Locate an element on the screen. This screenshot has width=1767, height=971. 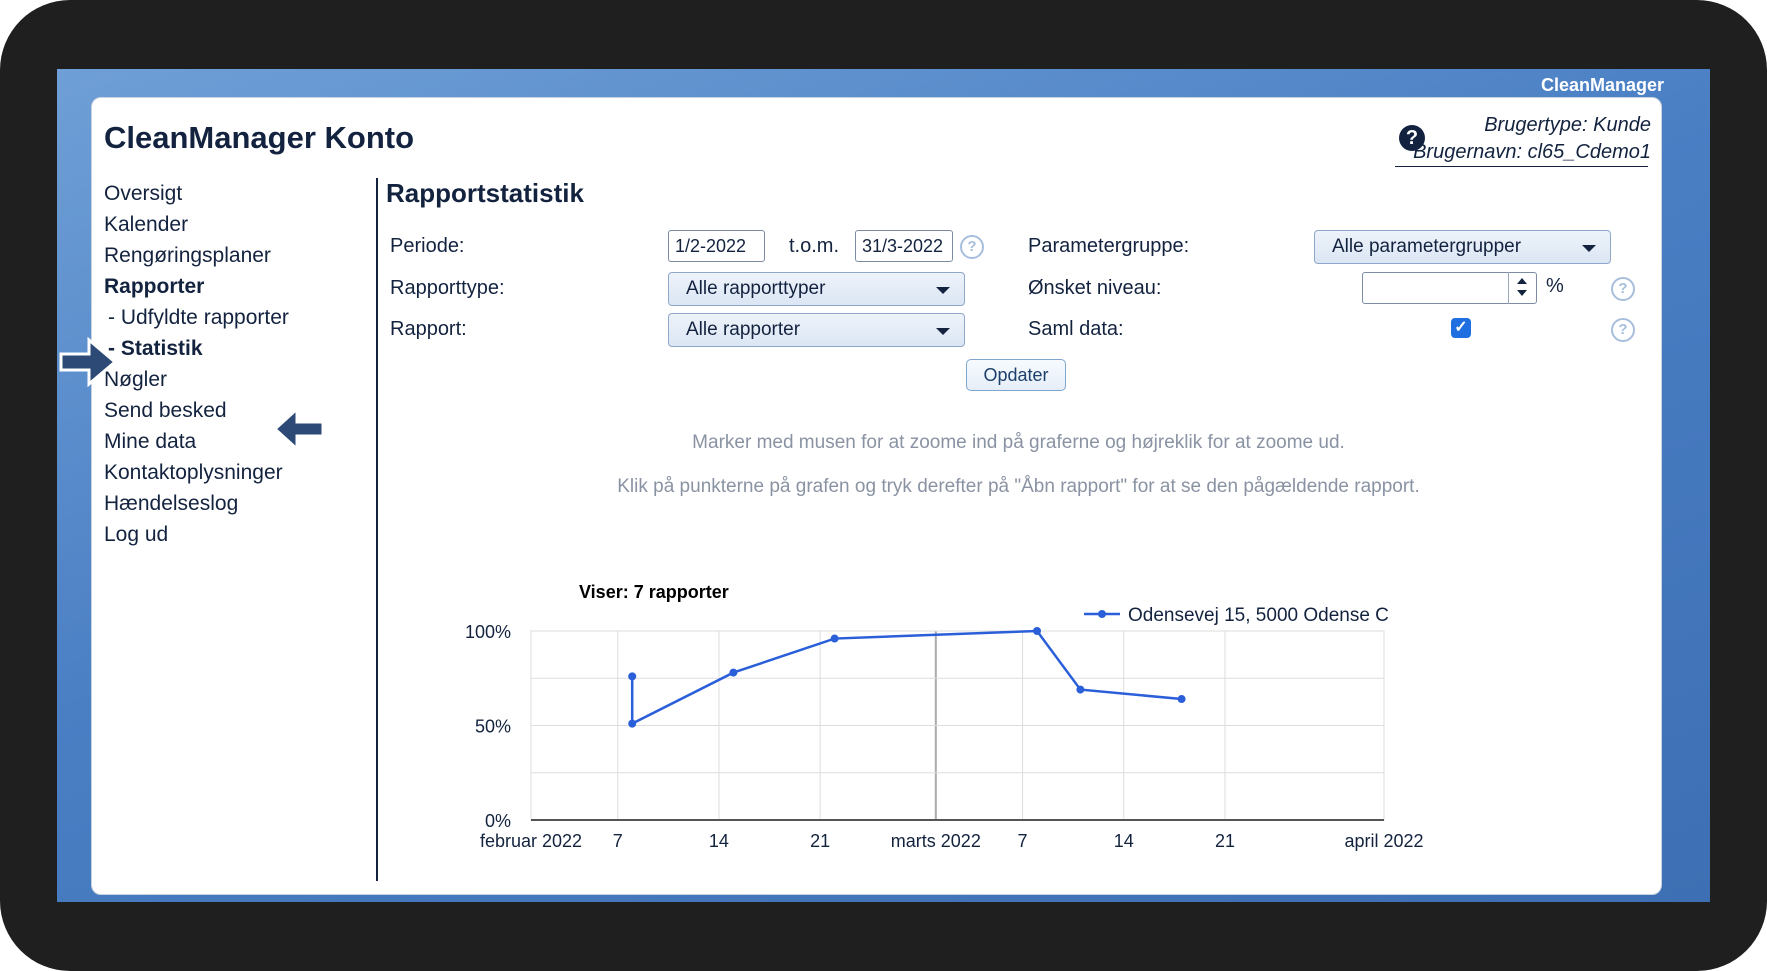
y-tick-label: 0% is located at coordinates (498, 821).